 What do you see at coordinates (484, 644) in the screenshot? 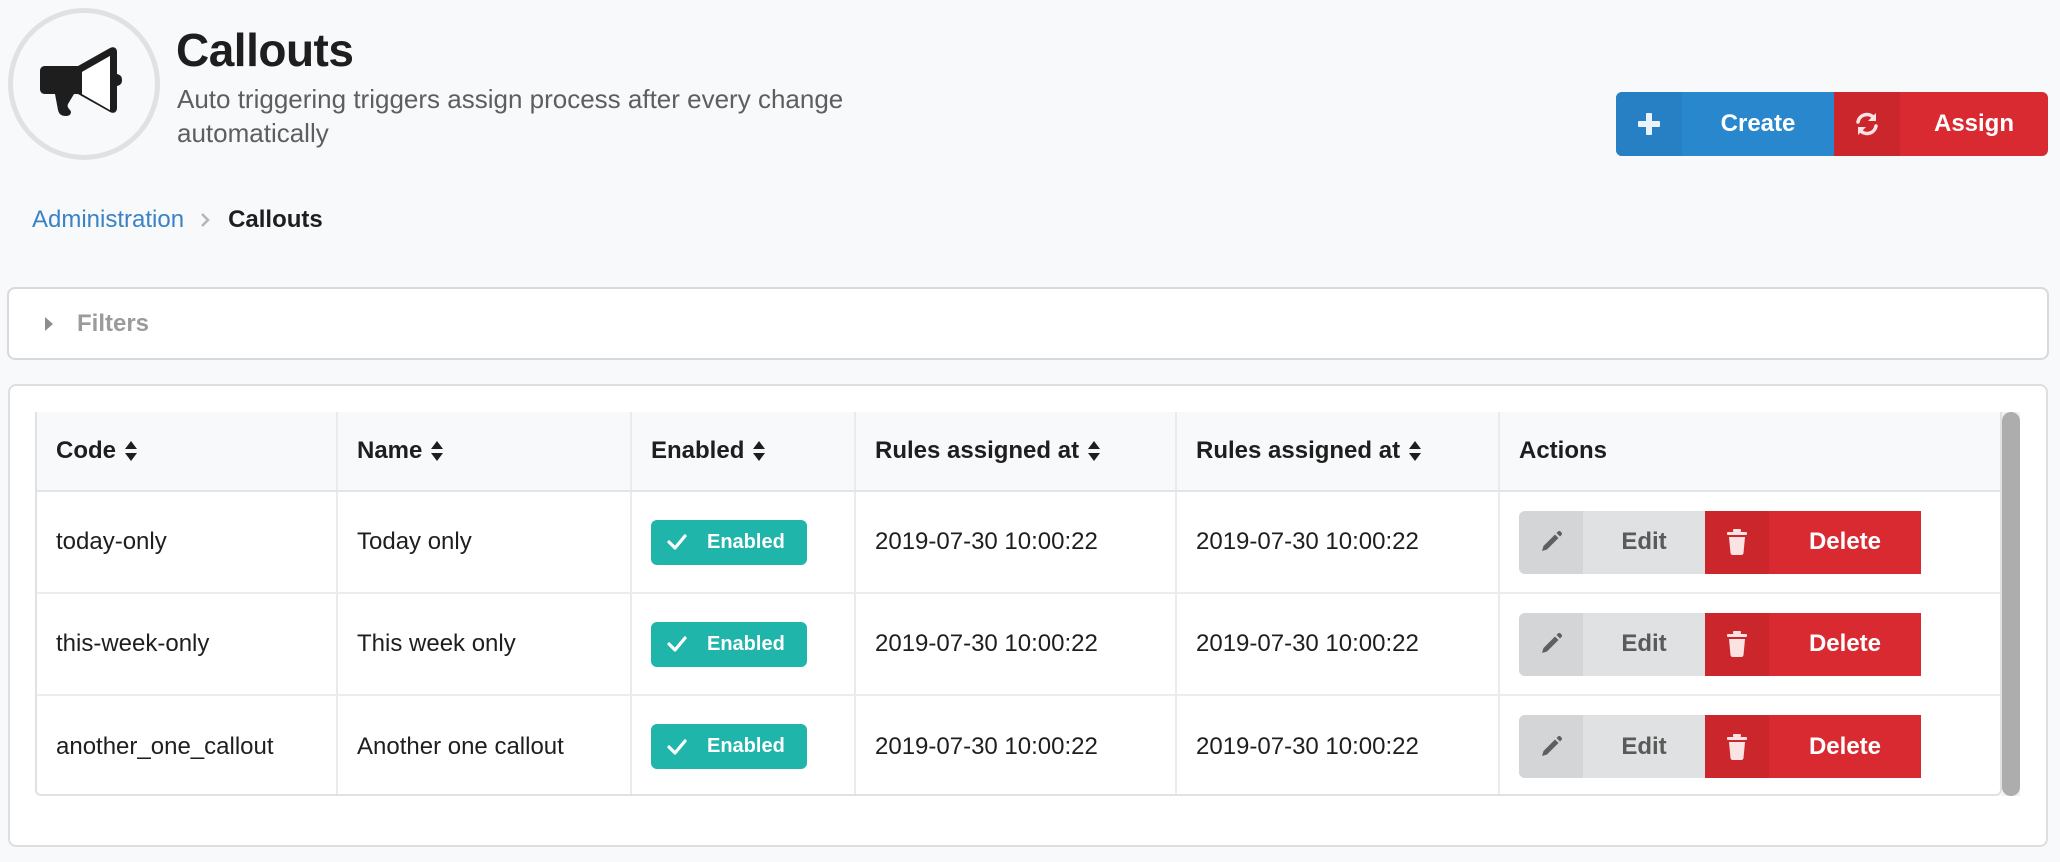
I see `cell-name: This week only` at bounding box center [484, 644].